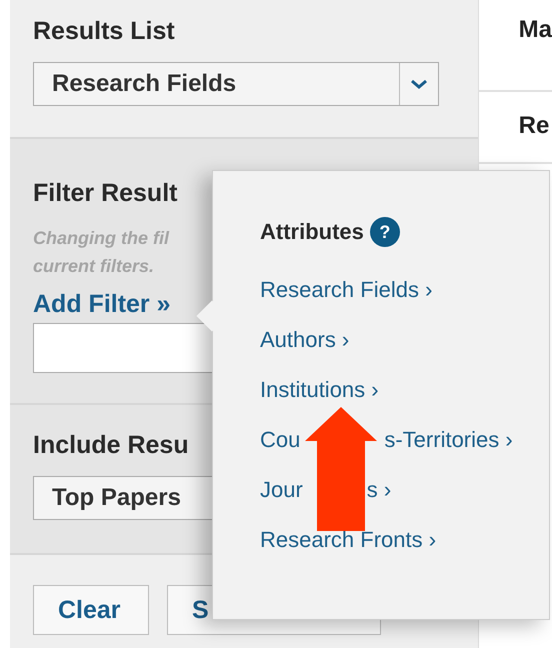 The width and height of the screenshot is (552, 648). What do you see at coordinates (348, 540) in the screenshot?
I see `attribute-link: Research Fronts ›` at bounding box center [348, 540].